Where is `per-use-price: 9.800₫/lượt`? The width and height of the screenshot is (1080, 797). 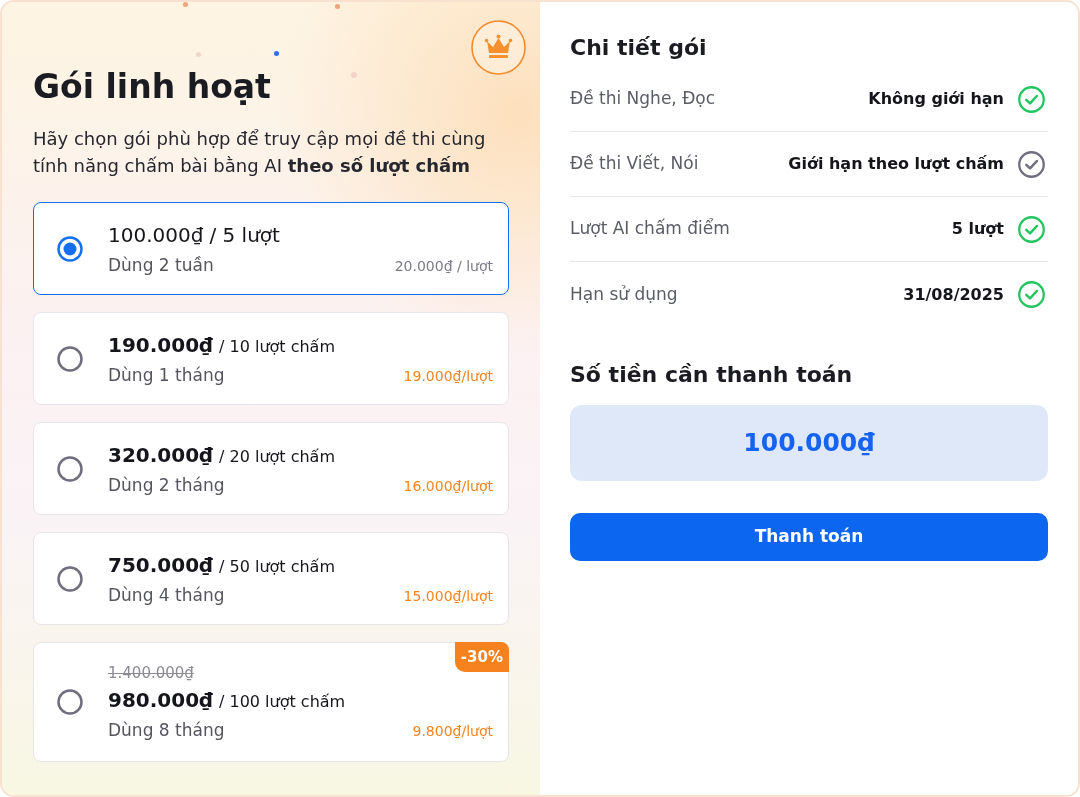
per-use-price: 9.800₫/lượt is located at coordinates (452, 731).